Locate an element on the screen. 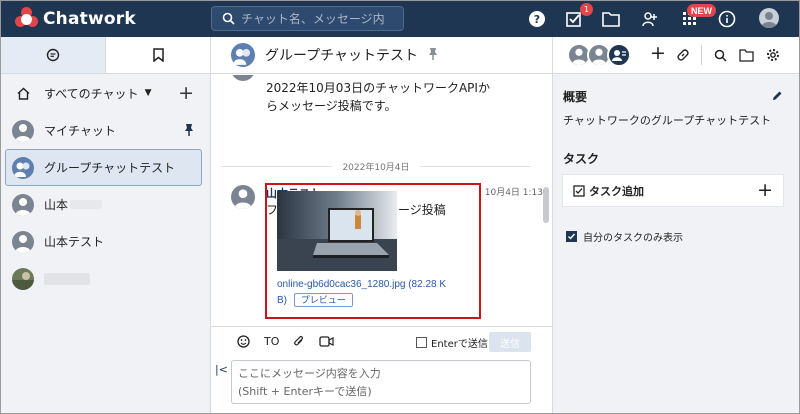  date-divider: 2022年10月4日 is located at coordinates (376, 166).